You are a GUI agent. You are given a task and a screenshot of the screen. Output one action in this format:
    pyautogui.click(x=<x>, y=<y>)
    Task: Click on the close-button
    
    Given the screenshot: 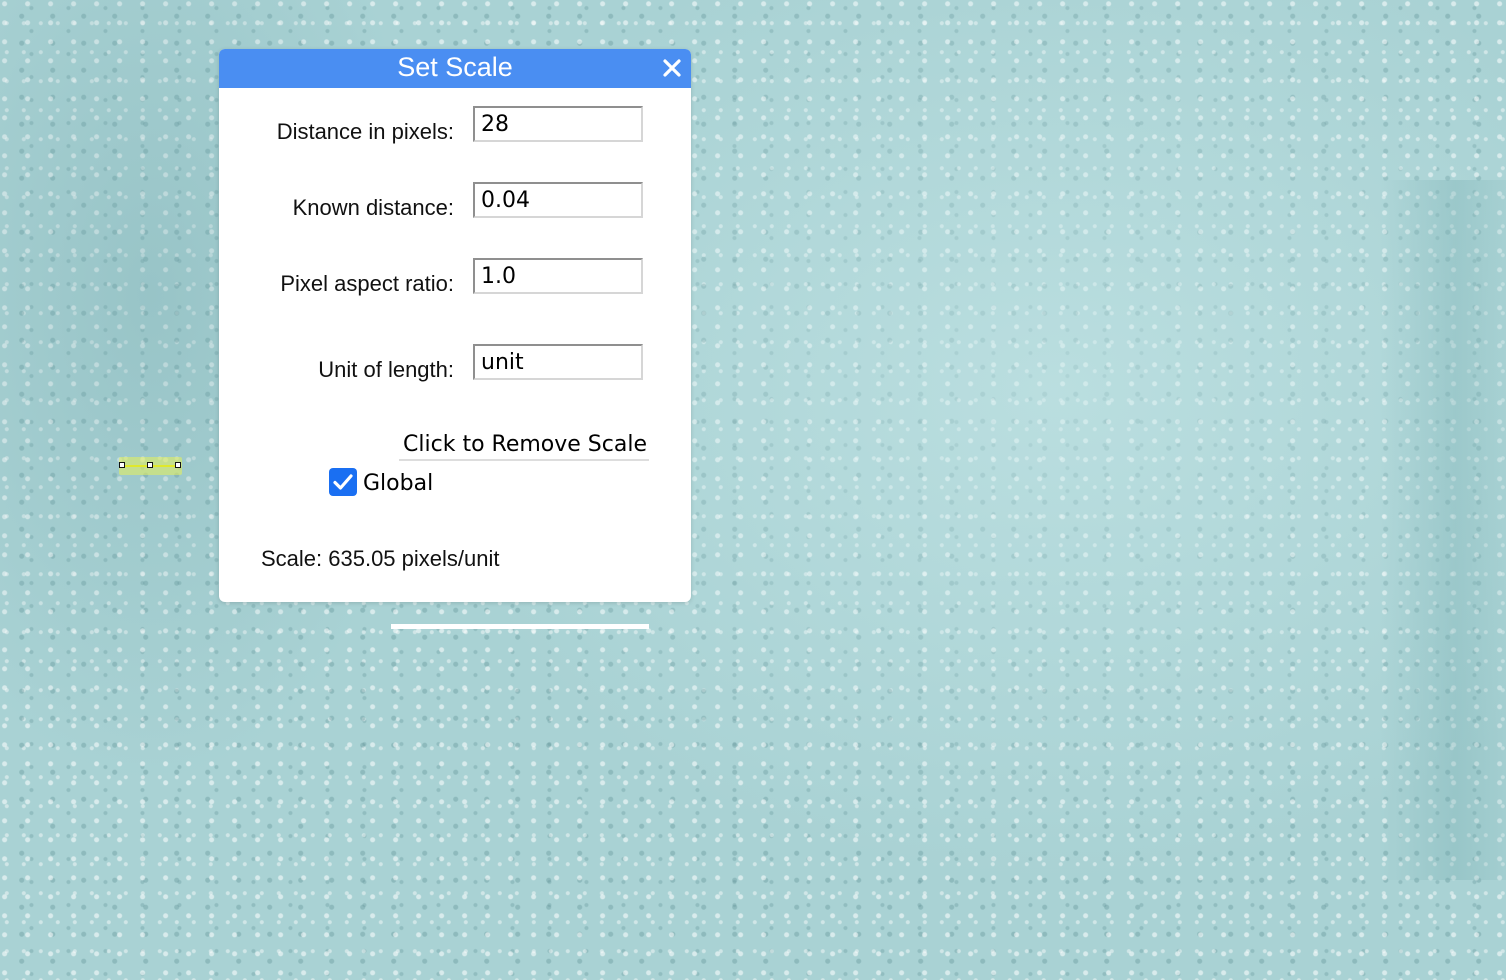 What is the action you would take?
    pyautogui.click(x=672, y=68)
    